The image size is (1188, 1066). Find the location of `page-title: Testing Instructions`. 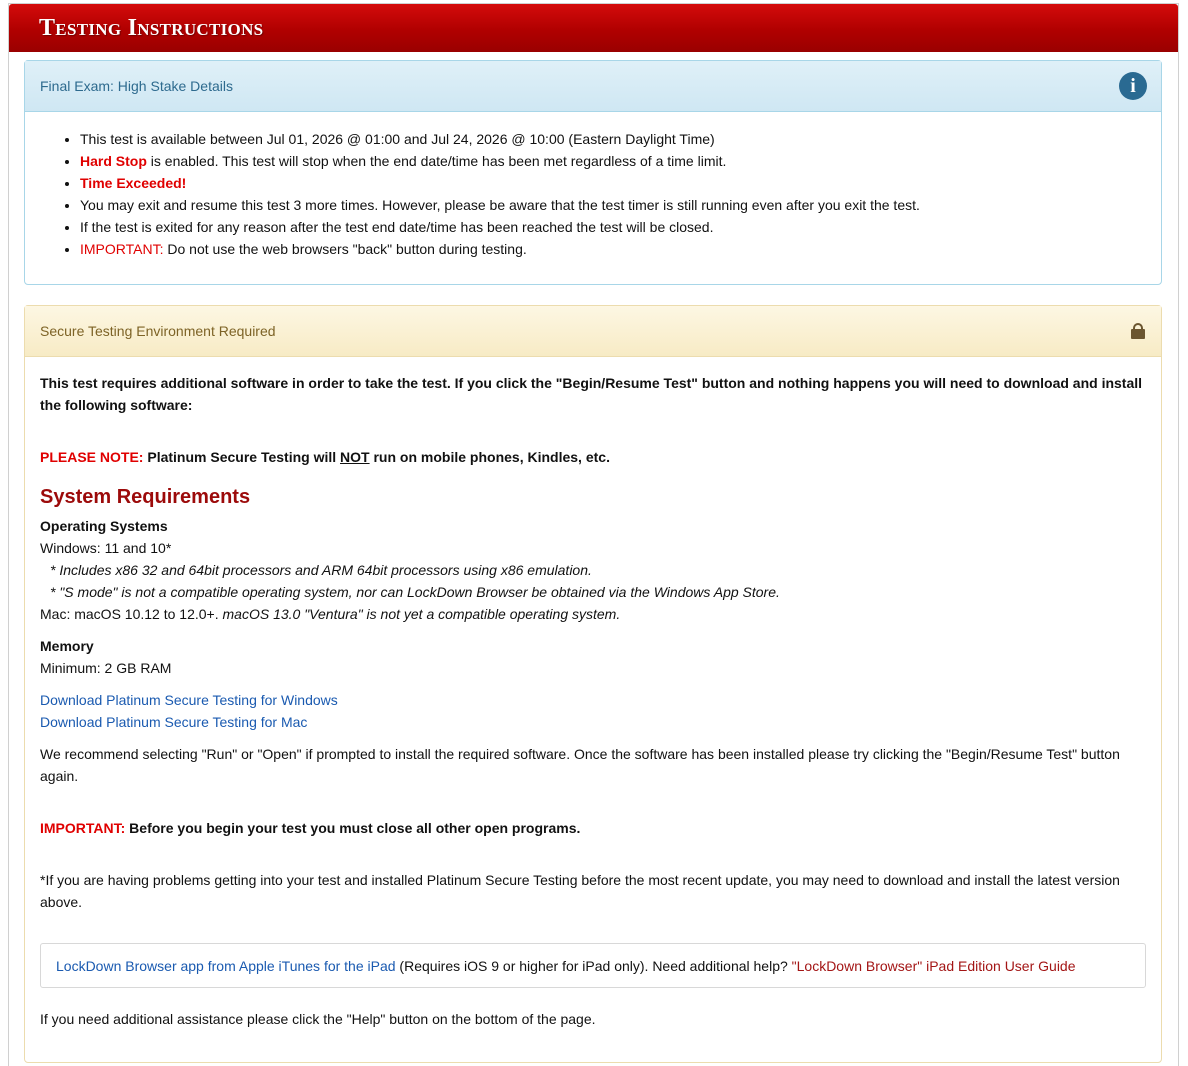

page-title: Testing Instructions is located at coordinates (151, 27).